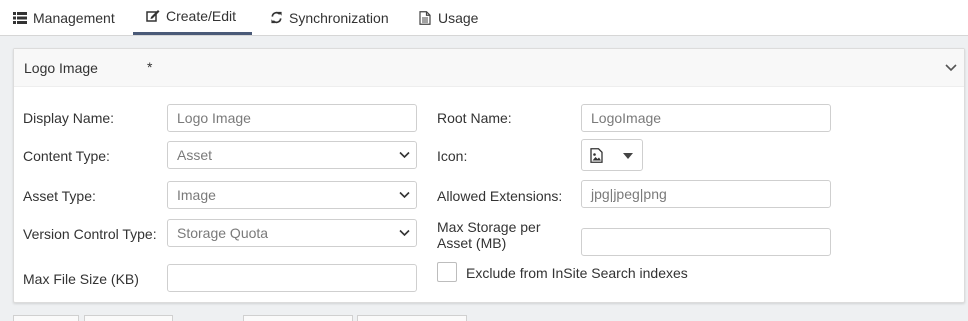  I want to click on tab-create-edit: Create/Edit, so click(192, 17).